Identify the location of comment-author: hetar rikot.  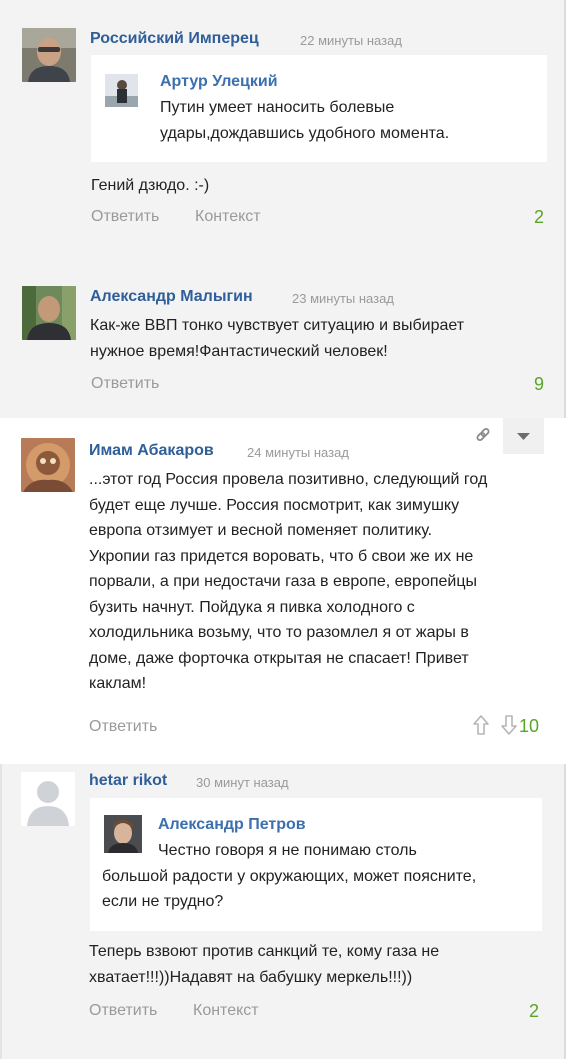
(128, 781).